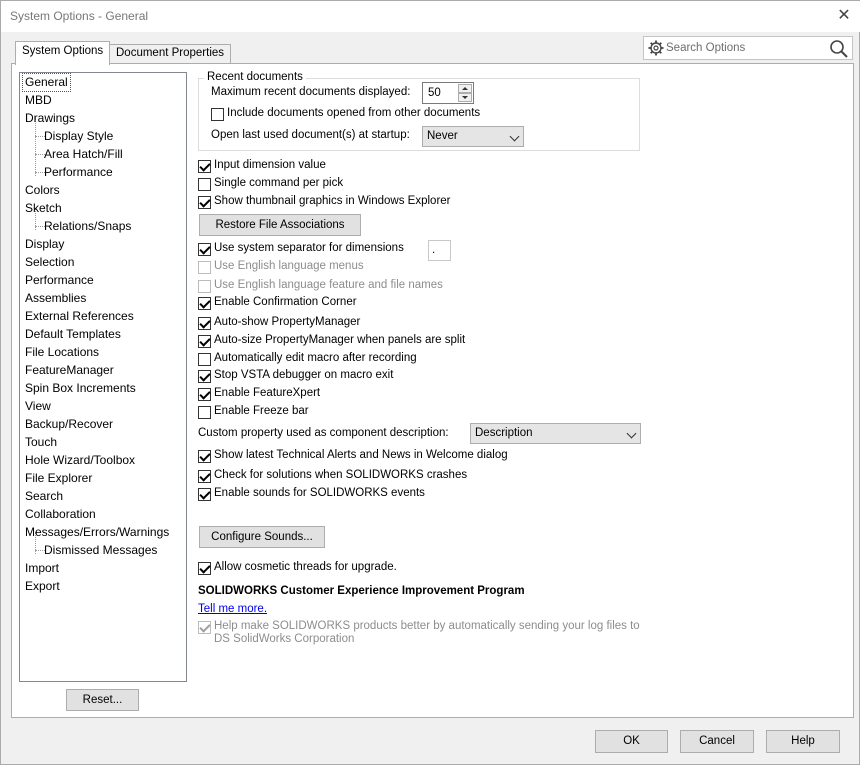 The width and height of the screenshot is (860, 765). I want to click on checkbox-label: Stop VSTA debugger on macro exit, so click(304, 375).